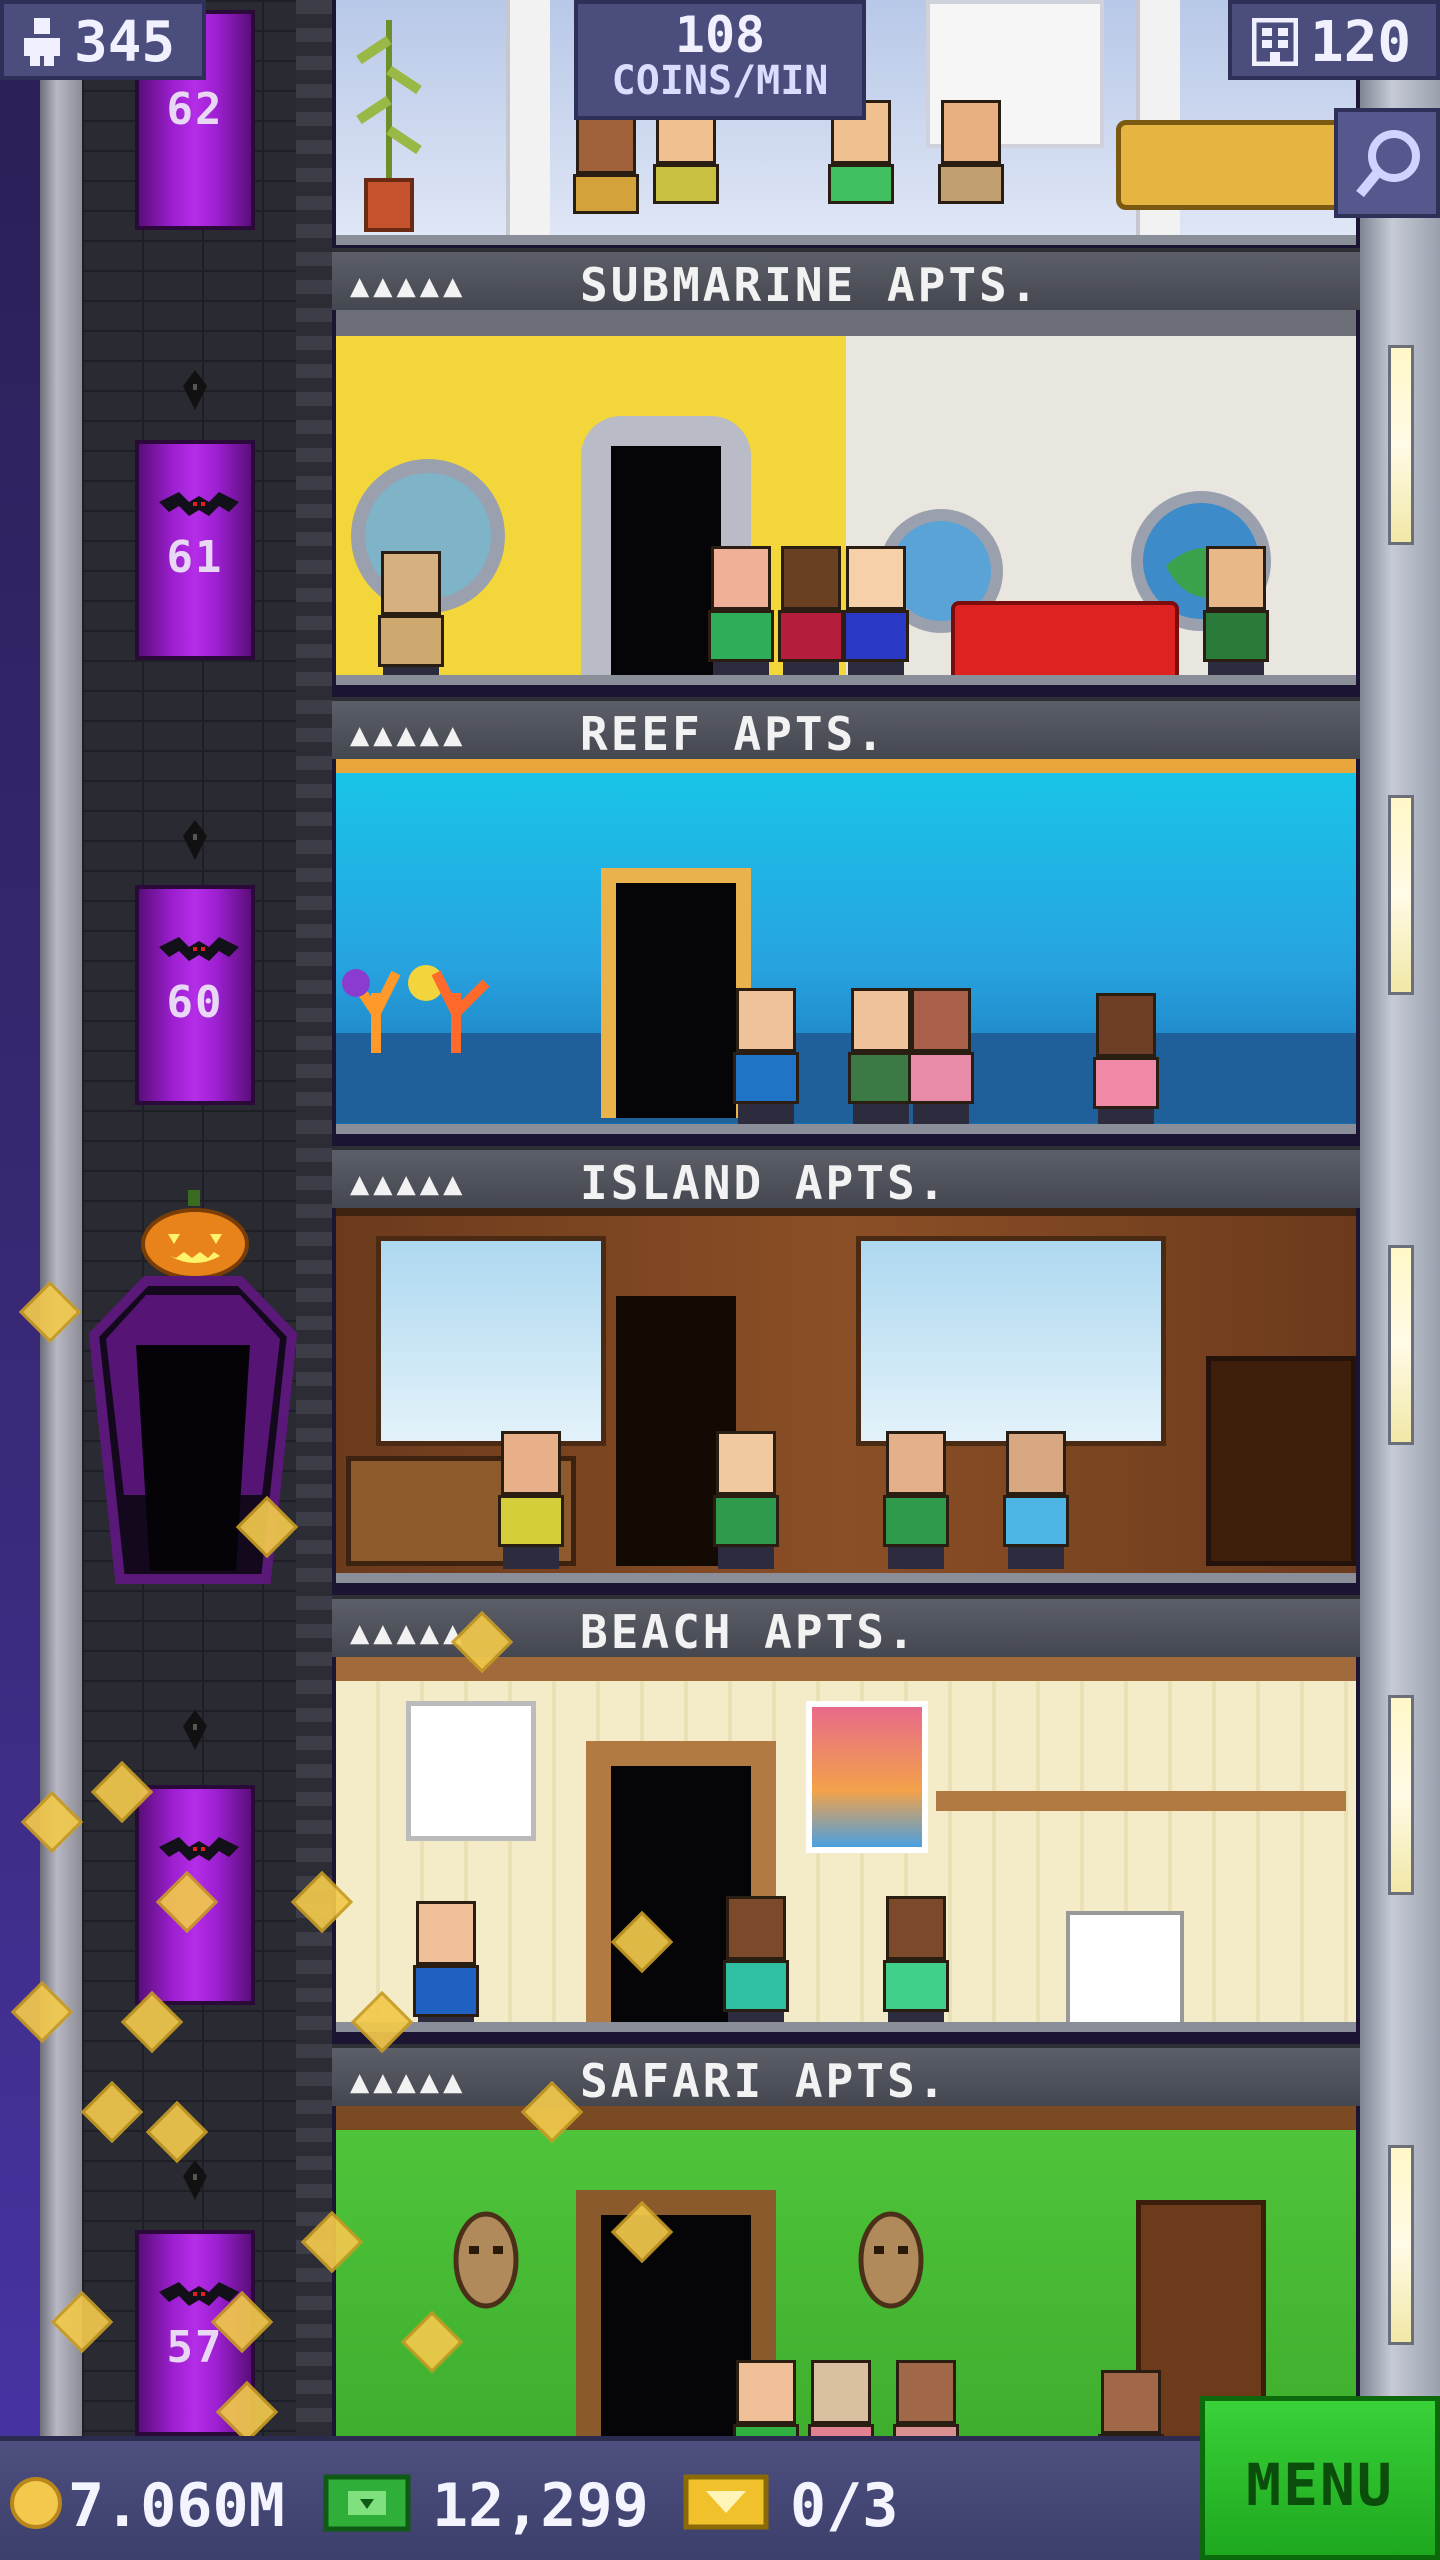 The width and height of the screenshot is (1440, 2560). What do you see at coordinates (36, 2503) in the screenshot?
I see `coin-icon` at bounding box center [36, 2503].